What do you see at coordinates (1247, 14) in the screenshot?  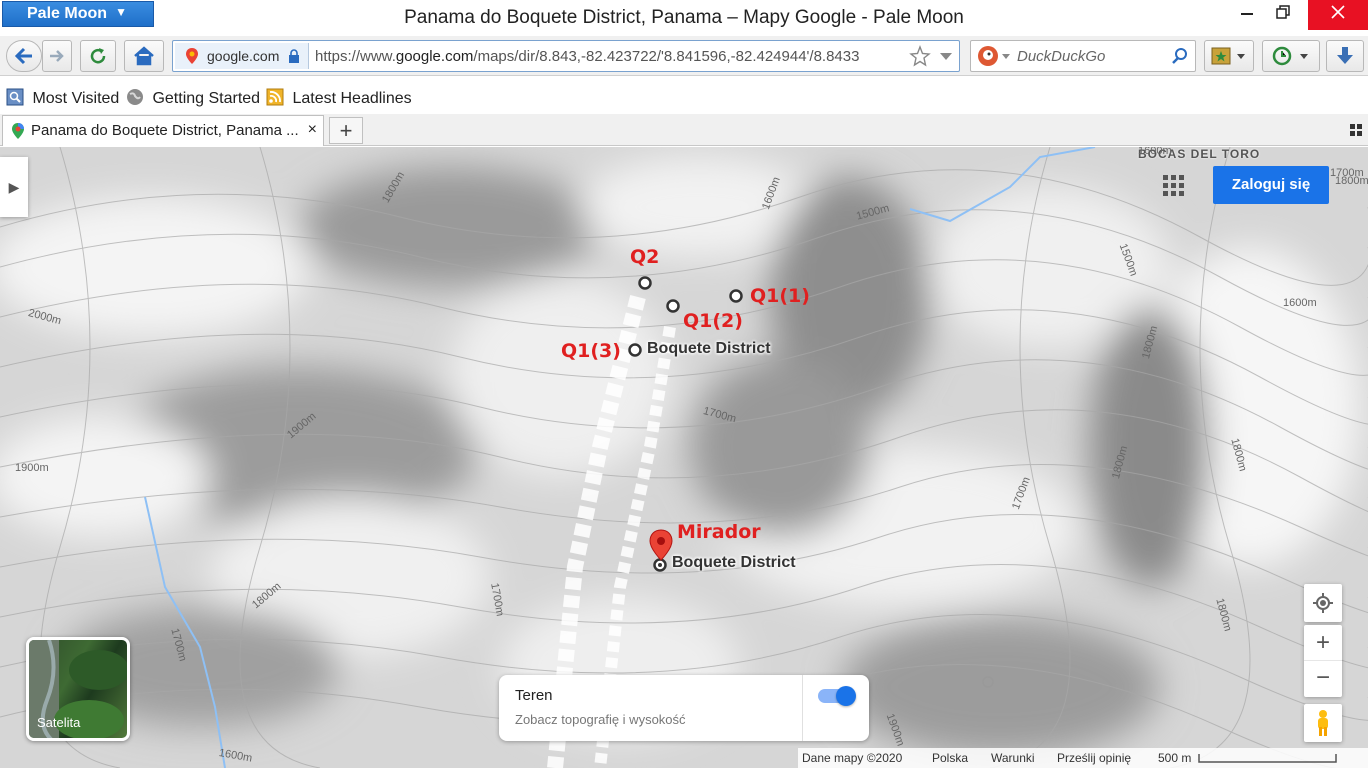 I see `minimize-icon` at bounding box center [1247, 14].